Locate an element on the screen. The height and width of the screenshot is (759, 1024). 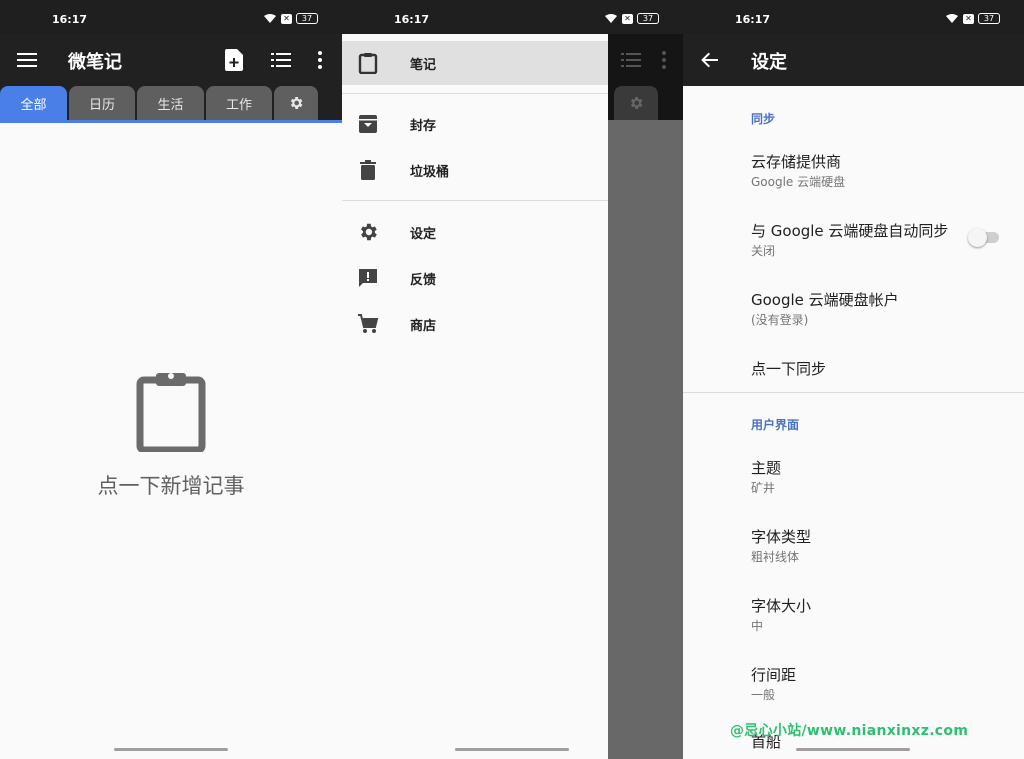
section-header-ui: 用户界面 is located at coordinates (775, 425).